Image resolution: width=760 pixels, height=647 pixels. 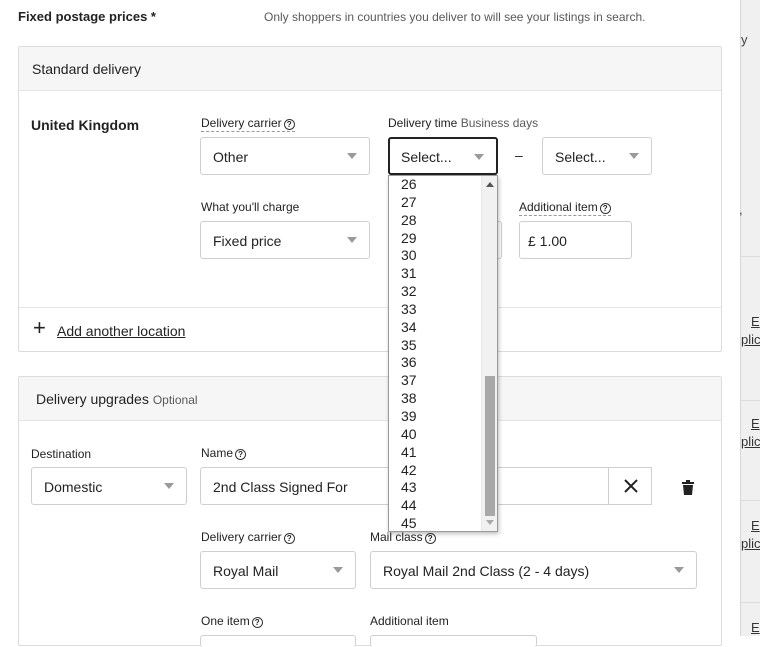 What do you see at coordinates (489, 353) in the screenshot?
I see `dropdown-scrollbar` at bounding box center [489, 353].